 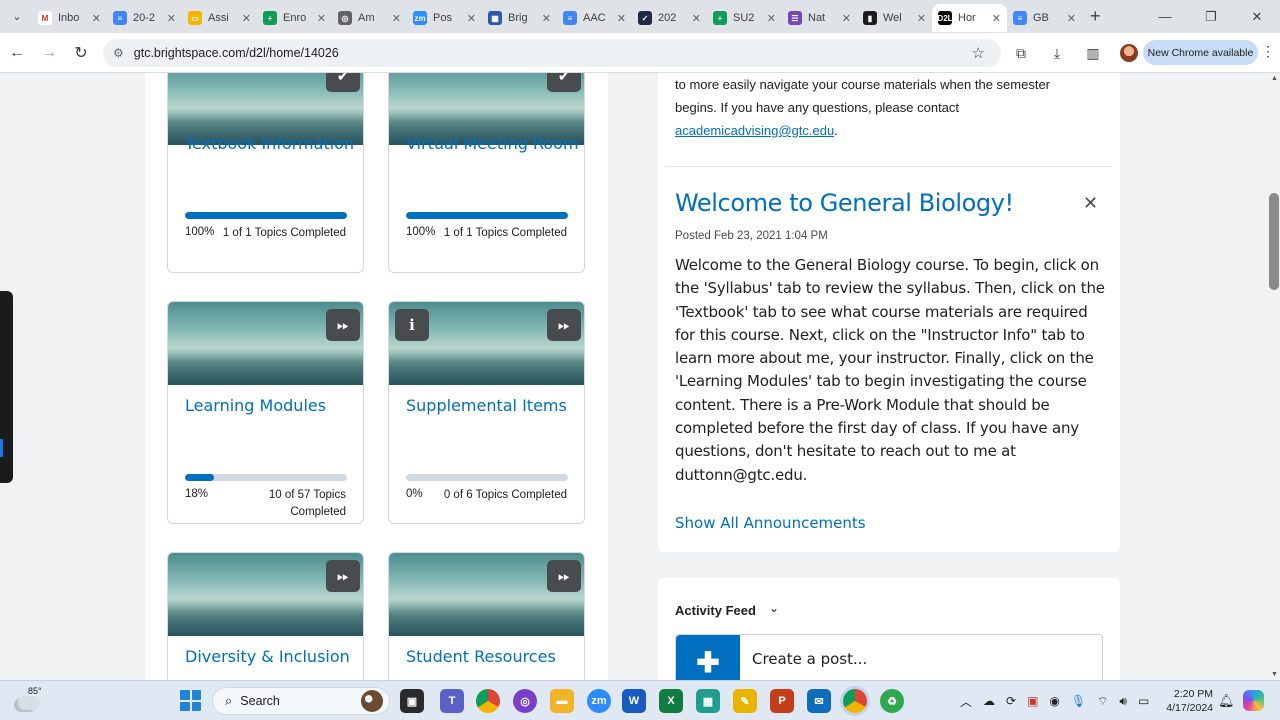 What do you see at coordinates (1021, 53) in the screenshot?
I see `extensions-puzzle-icon: ⧉` at bounding box center [1021, 53].